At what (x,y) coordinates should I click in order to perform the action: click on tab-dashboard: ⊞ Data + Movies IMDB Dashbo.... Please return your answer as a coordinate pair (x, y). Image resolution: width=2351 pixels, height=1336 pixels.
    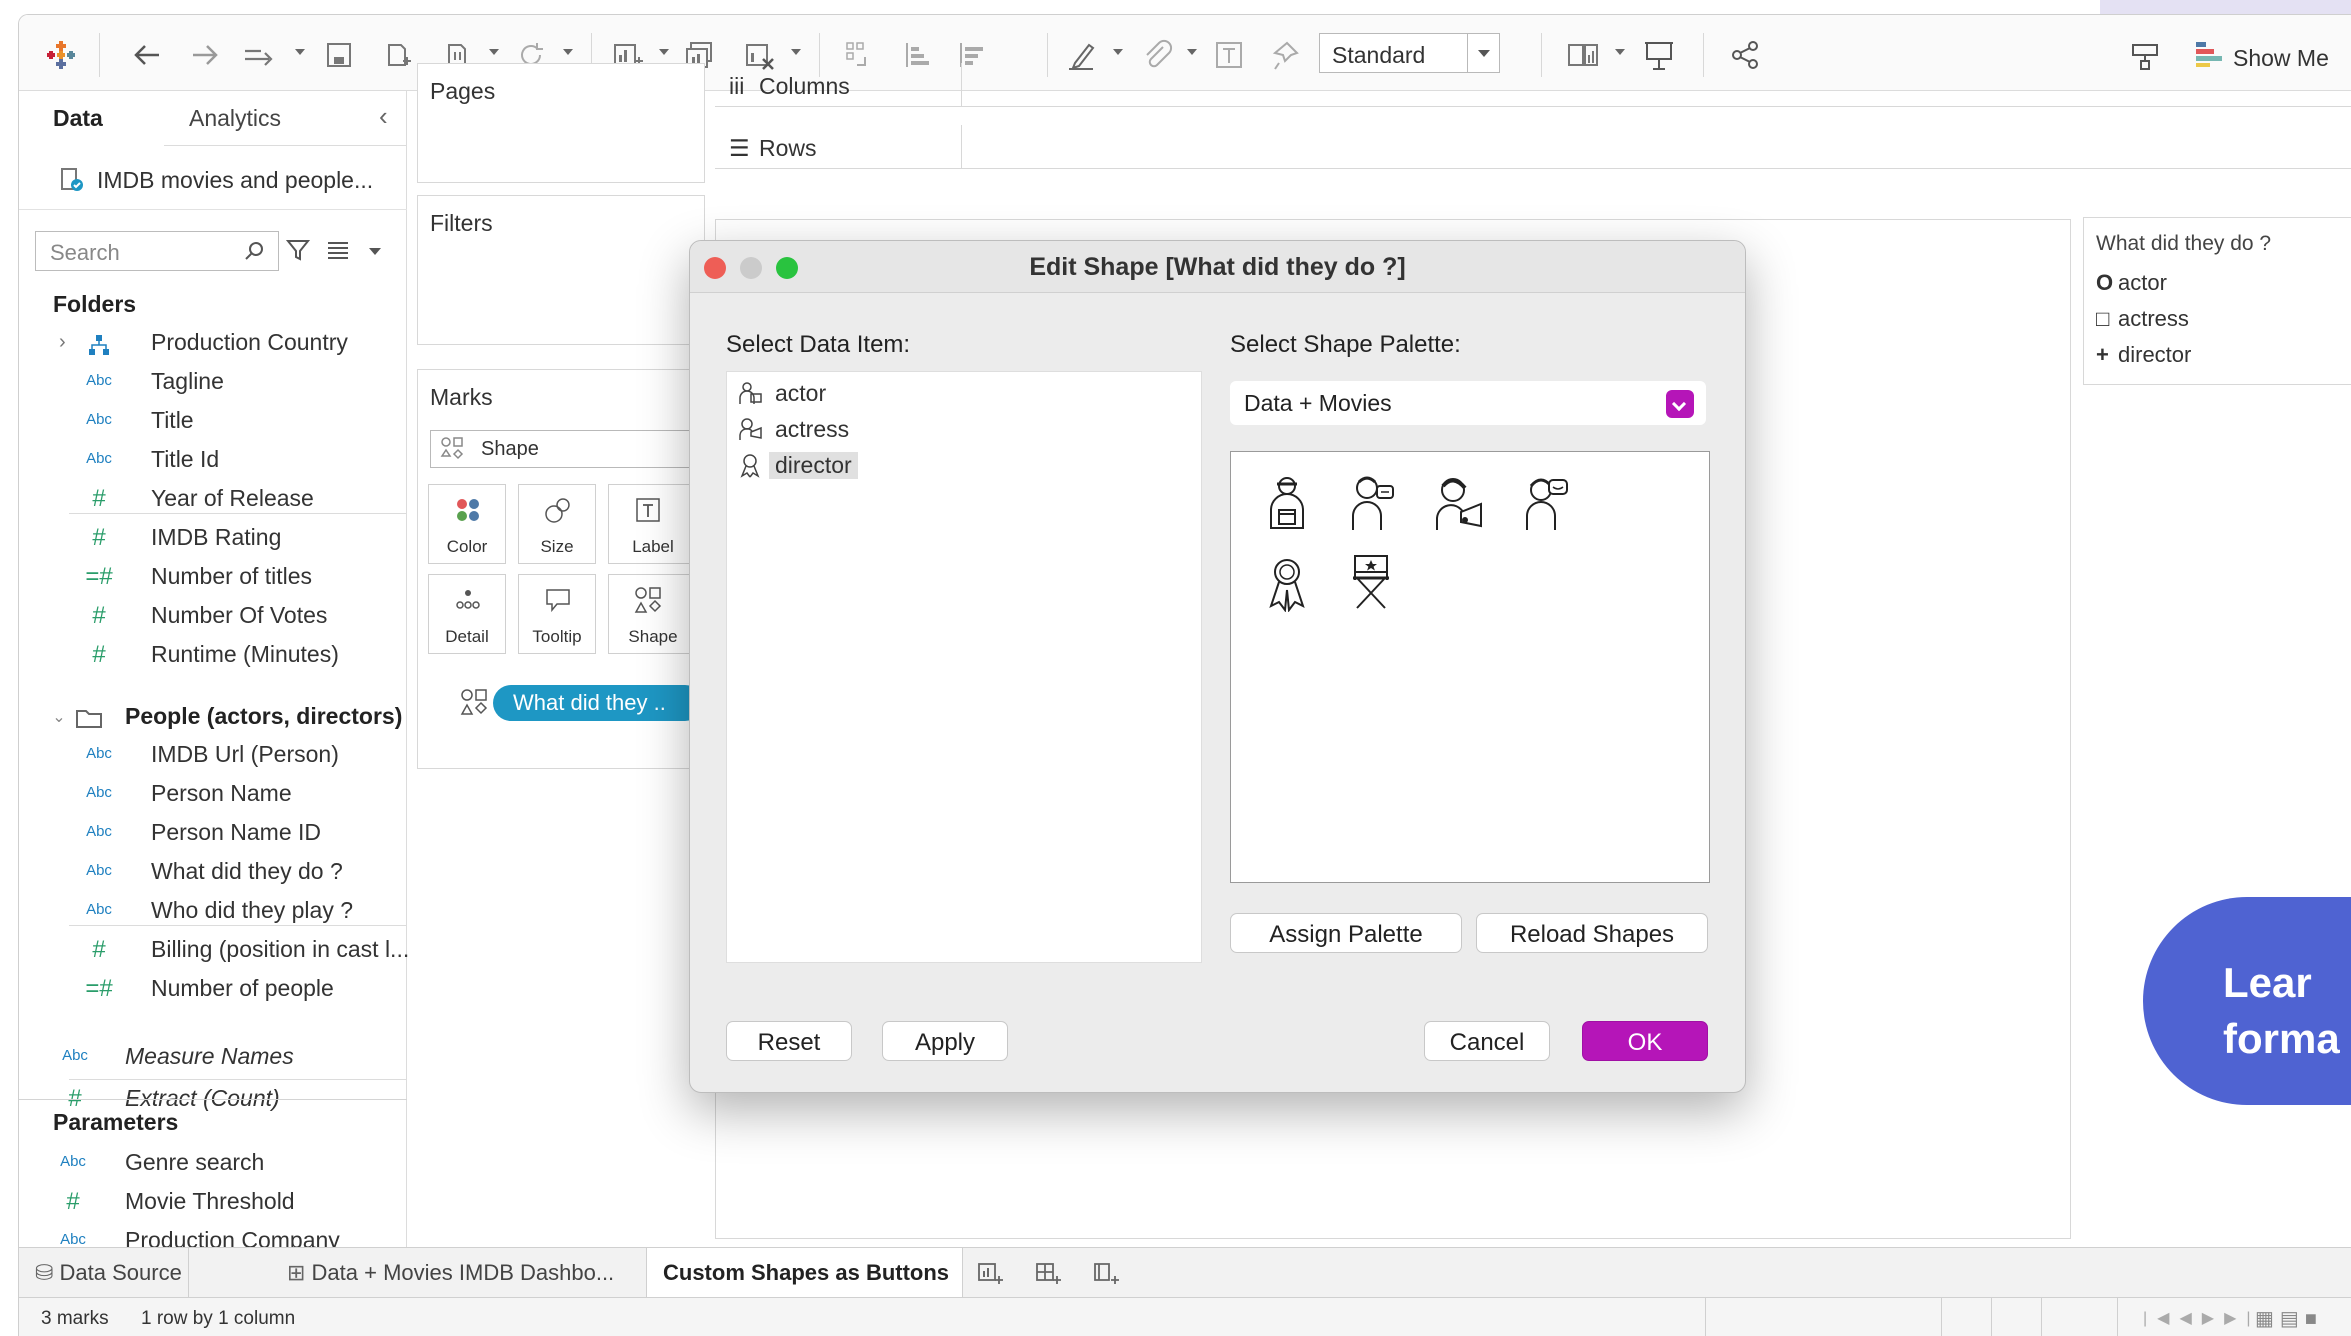
    Looking at the image, I should click on (459, 1273).